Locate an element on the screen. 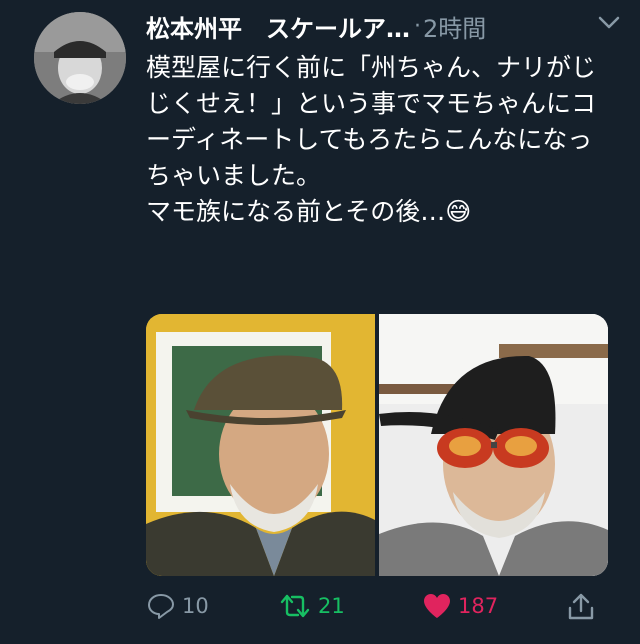 This screenshot has height=644, width=640. avatar is located at coordinates (80, 58).